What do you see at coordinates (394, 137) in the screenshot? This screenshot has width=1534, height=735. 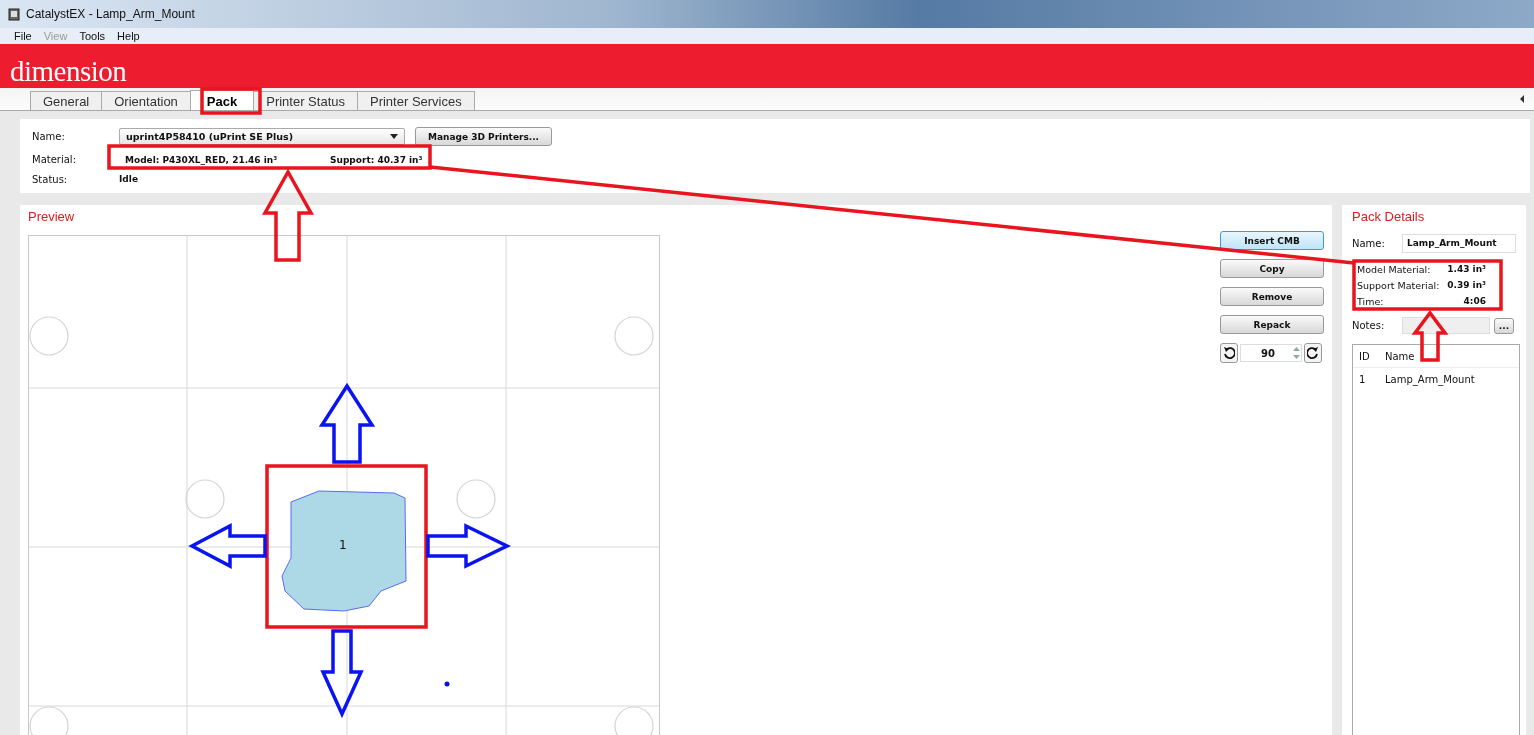 I see `dropdown-arrow-icon` at bounding box center [394, 137].